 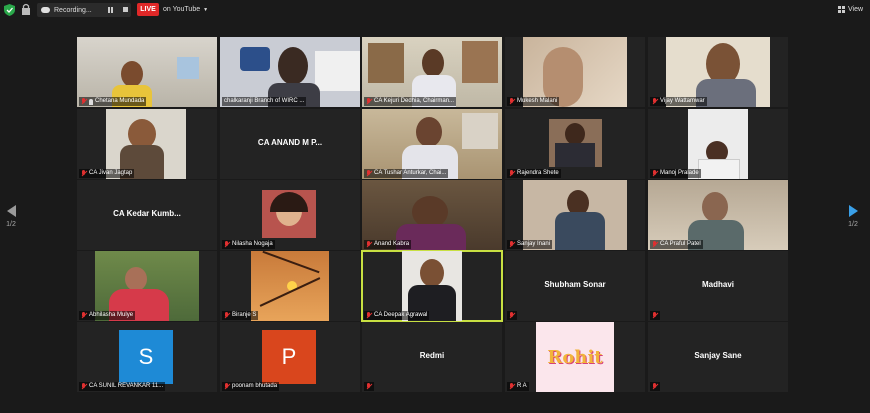 I want to click on participant-tile: Manoj Pralade, so click(x=718, y=144).